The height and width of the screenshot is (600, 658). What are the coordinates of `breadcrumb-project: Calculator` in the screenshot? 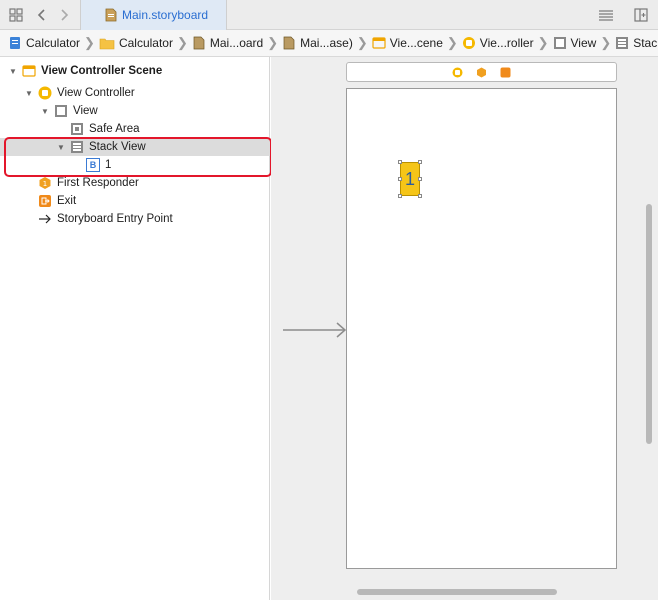 It's located at (44, 43).